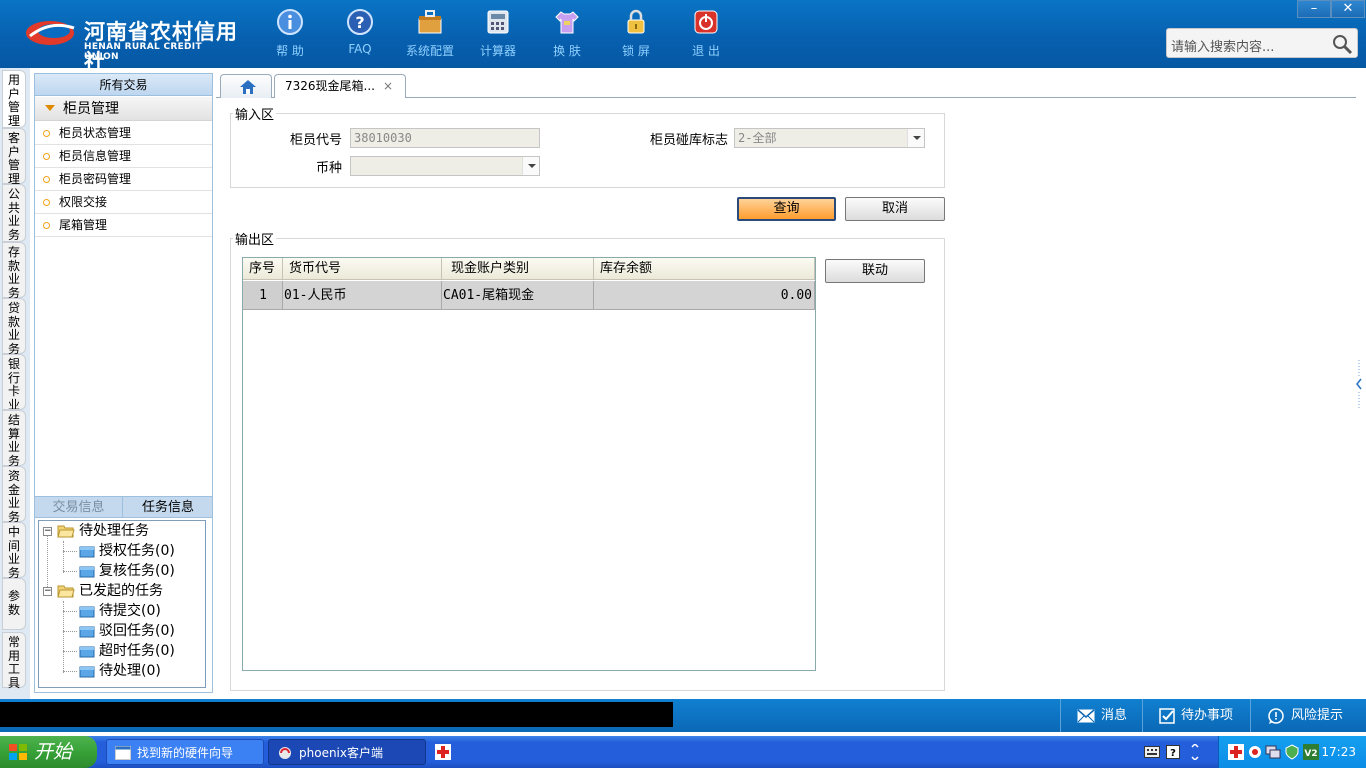 This screenshot has height=768, width=1366. Describe the element at coordinates (123, 202) in the screenshot. I see `menu-item-permission-handover: 权限交接` at that location.